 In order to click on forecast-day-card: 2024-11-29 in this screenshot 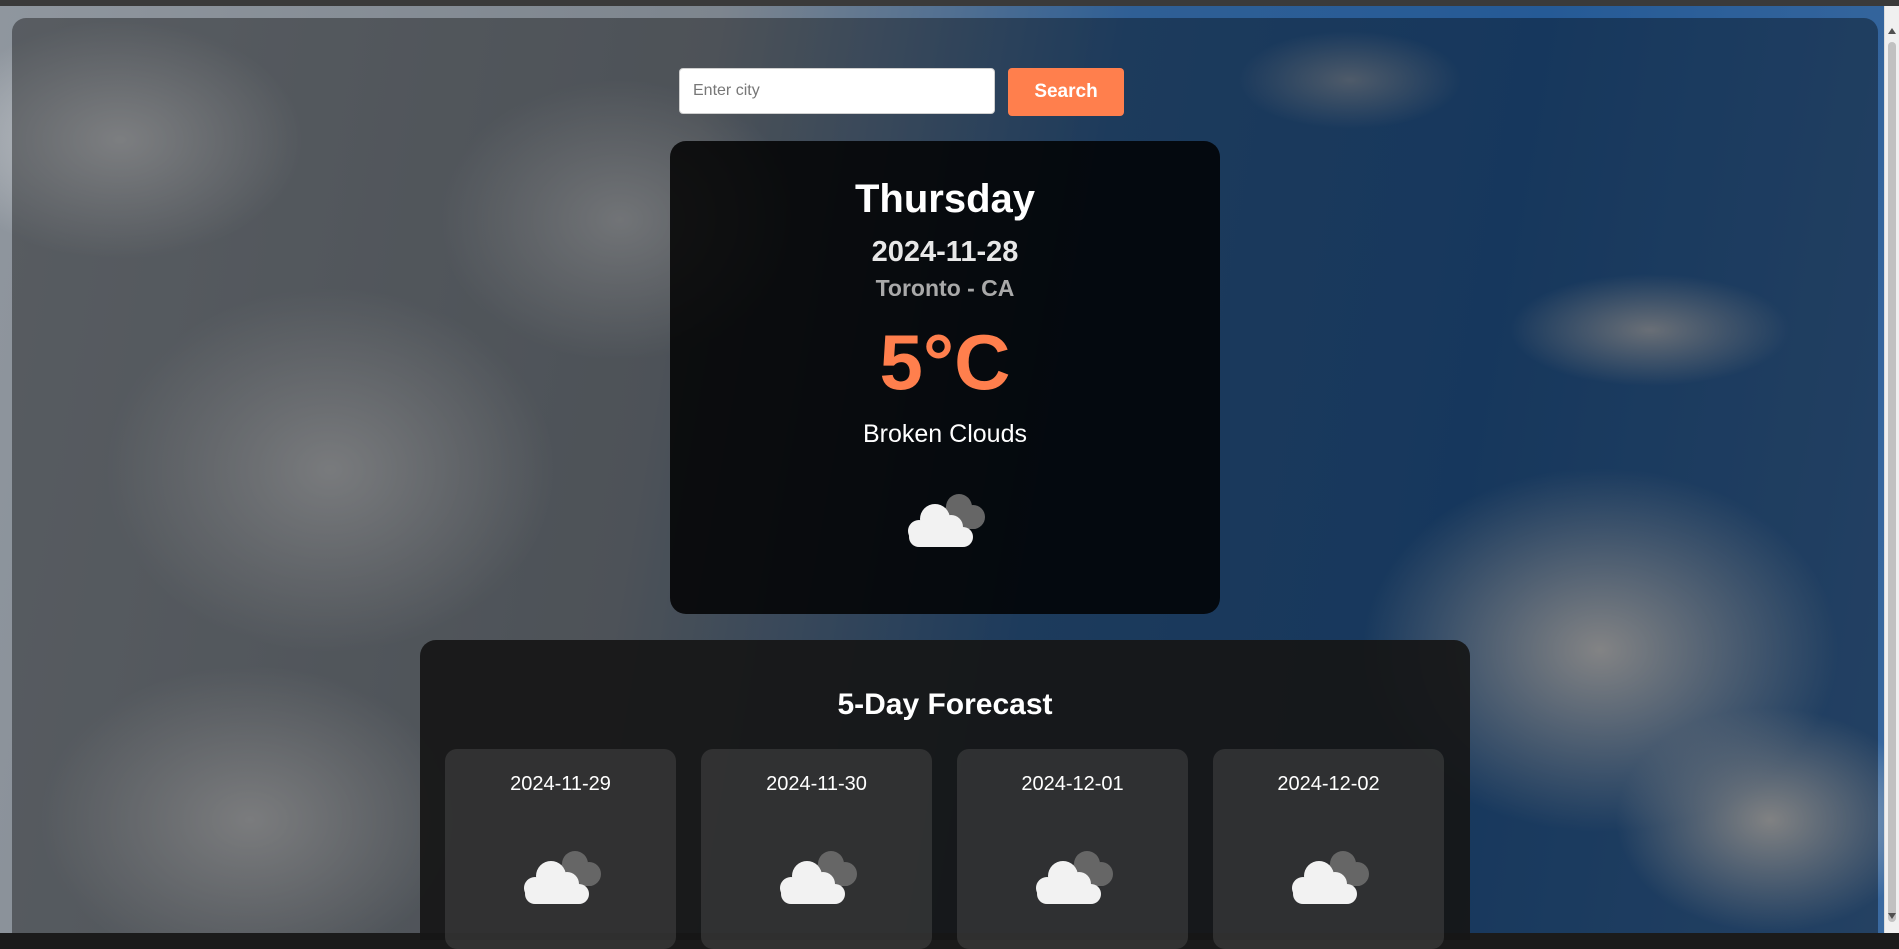, I will do `click(560, 849)`.